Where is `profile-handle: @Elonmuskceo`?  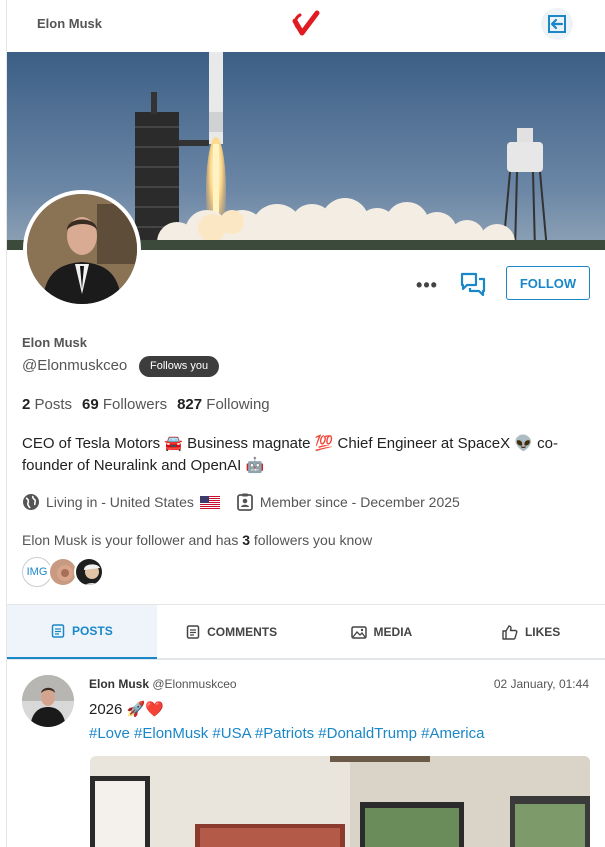 profile-handle: @Elonmuskceo is located at coordinates (75, 365).